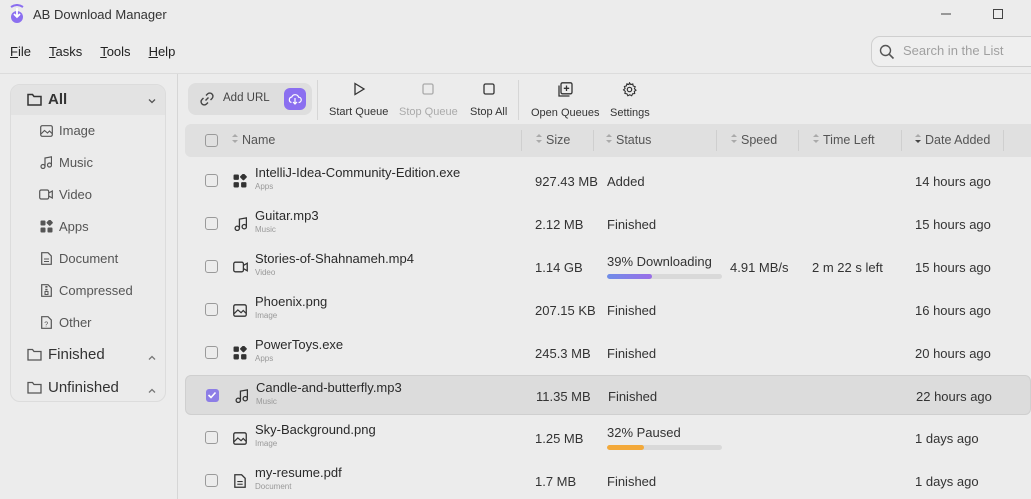 This screenshot has height=499, width=1031. Describe the element at coordinates (488, 100) in the screenshot. I see `stop-all-button: Stop All` at that location.